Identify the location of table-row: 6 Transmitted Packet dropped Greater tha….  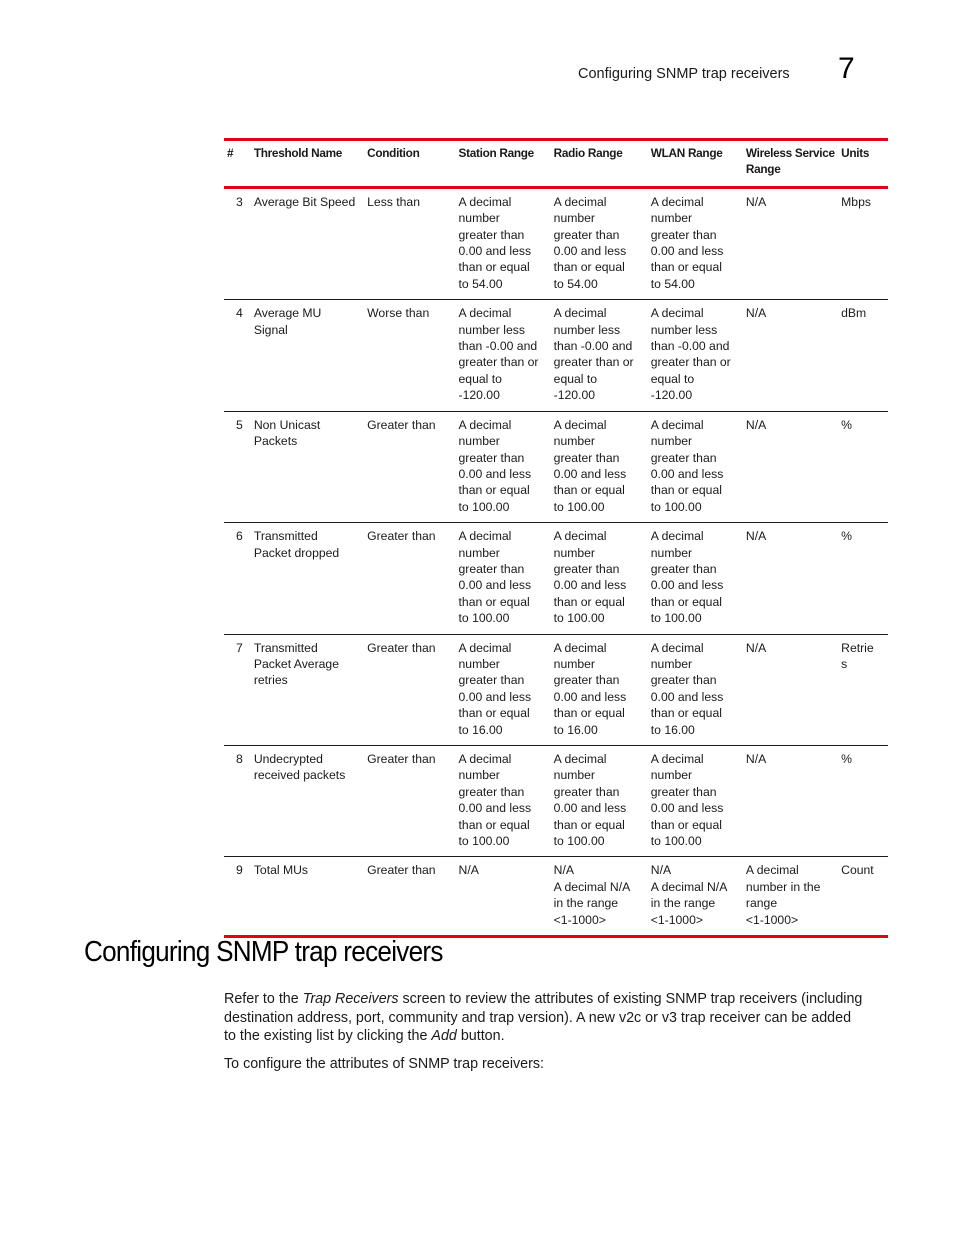
(556, 579).